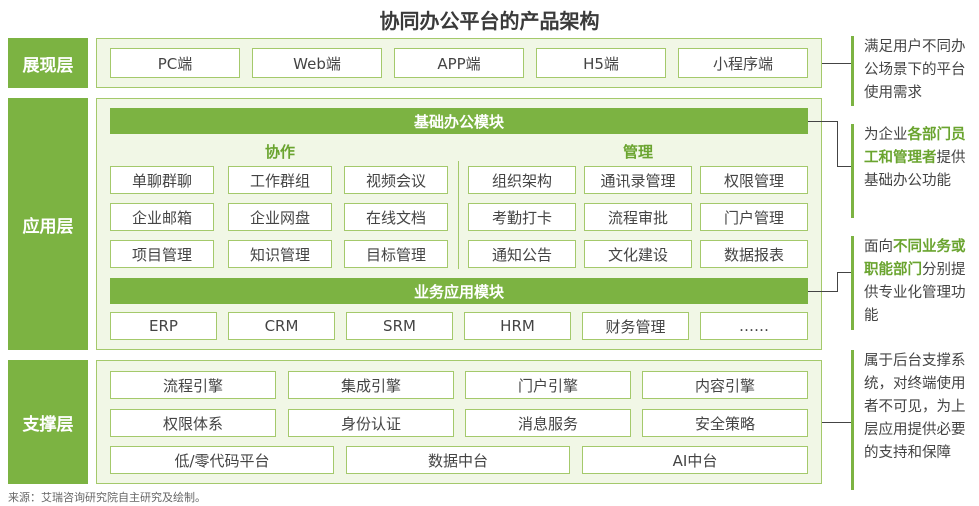  I want to click on collab-item: 目标管理, so click(396, 254).